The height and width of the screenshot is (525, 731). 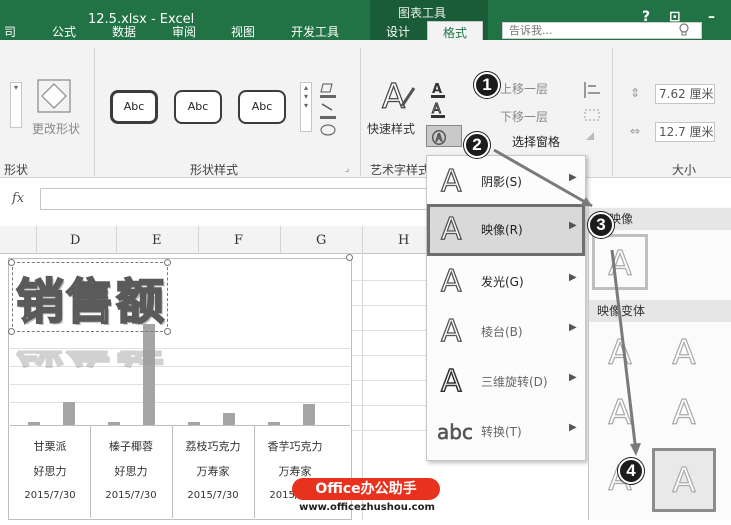 What do you see at coordinates (567, 302) in the screenshot?
I see `guide-arrows` at bounding box center [567, 302].